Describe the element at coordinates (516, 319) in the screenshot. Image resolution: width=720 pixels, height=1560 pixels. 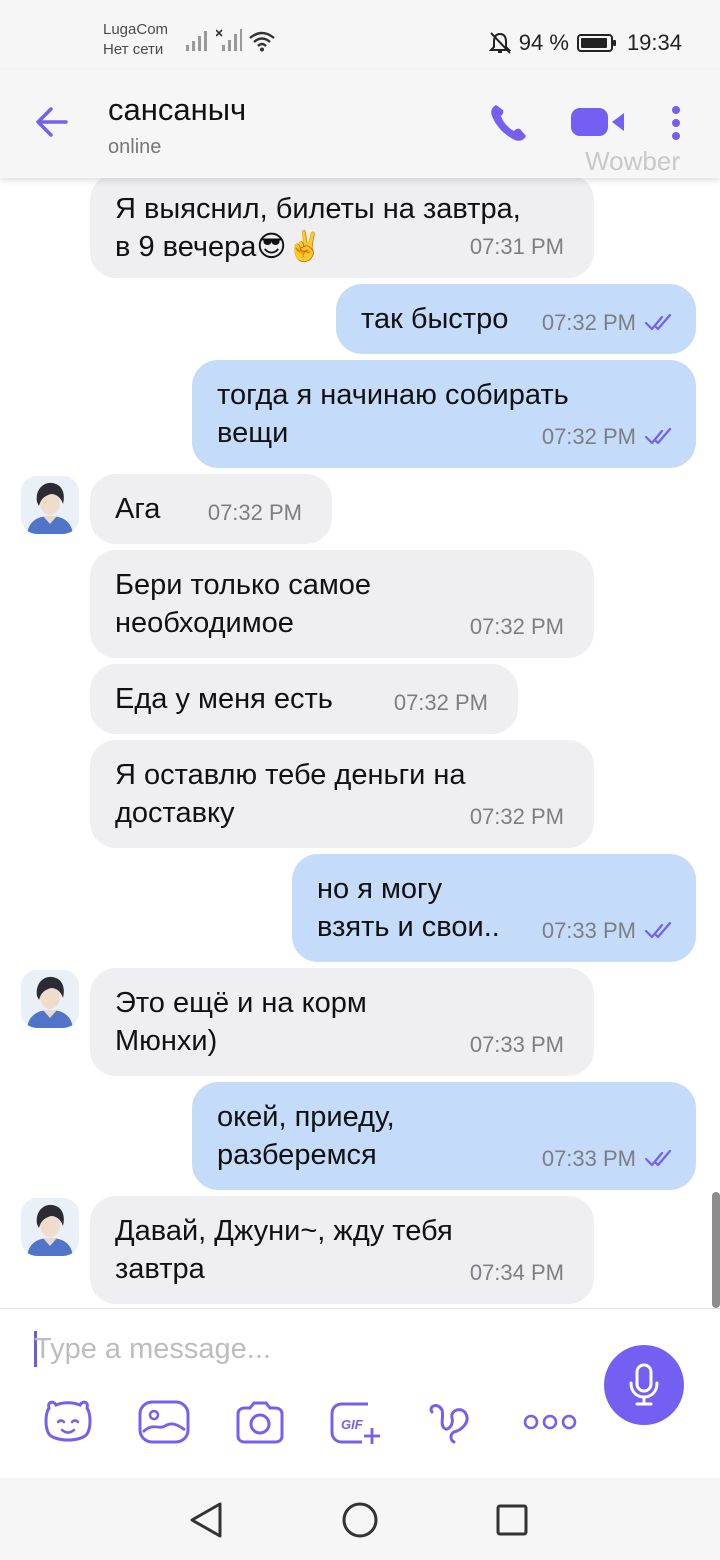
I see `outgoing-message: так быстро 07:32 PM` at that location.